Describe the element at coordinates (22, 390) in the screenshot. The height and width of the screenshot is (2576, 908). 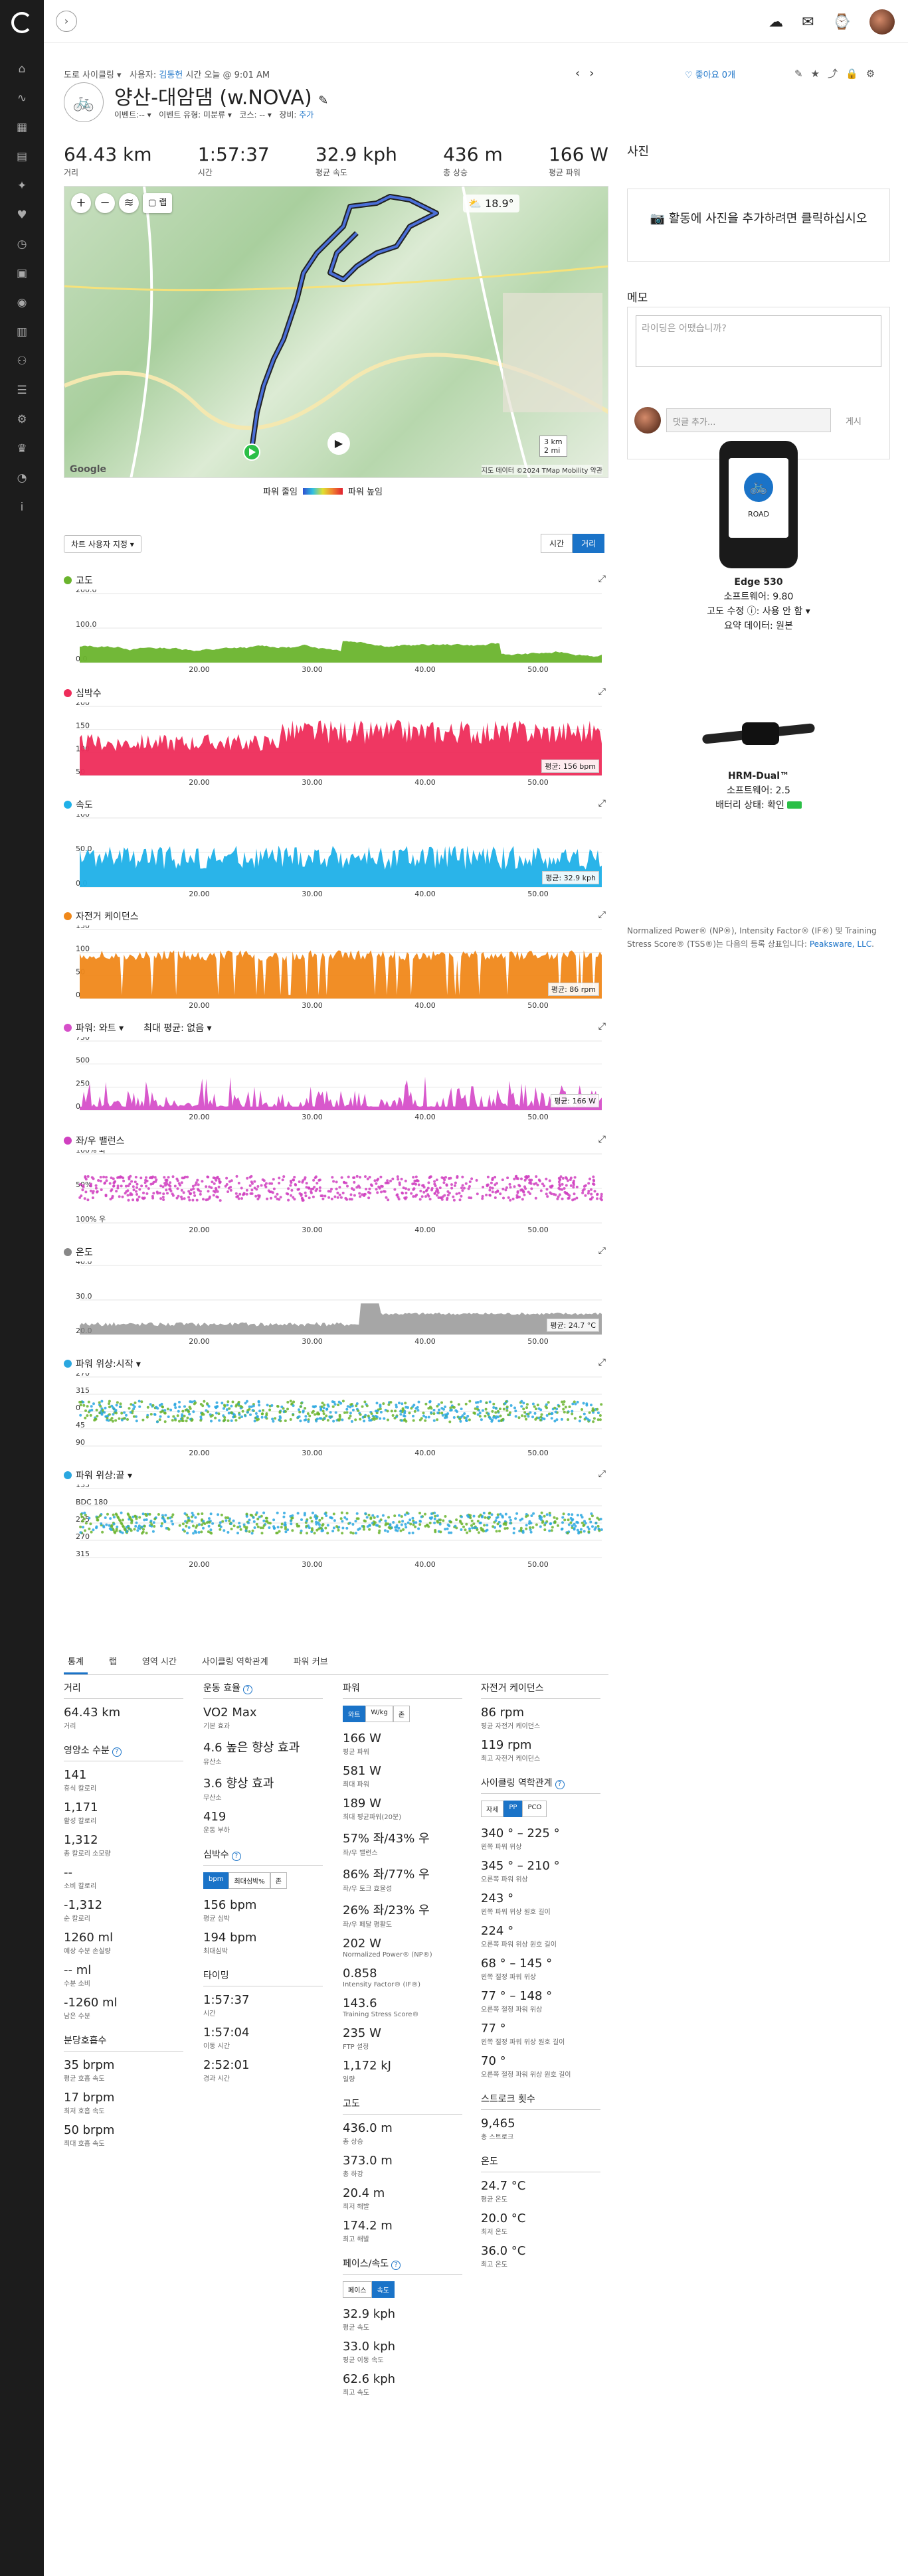
I see `groups-icon: ☰` at that location.